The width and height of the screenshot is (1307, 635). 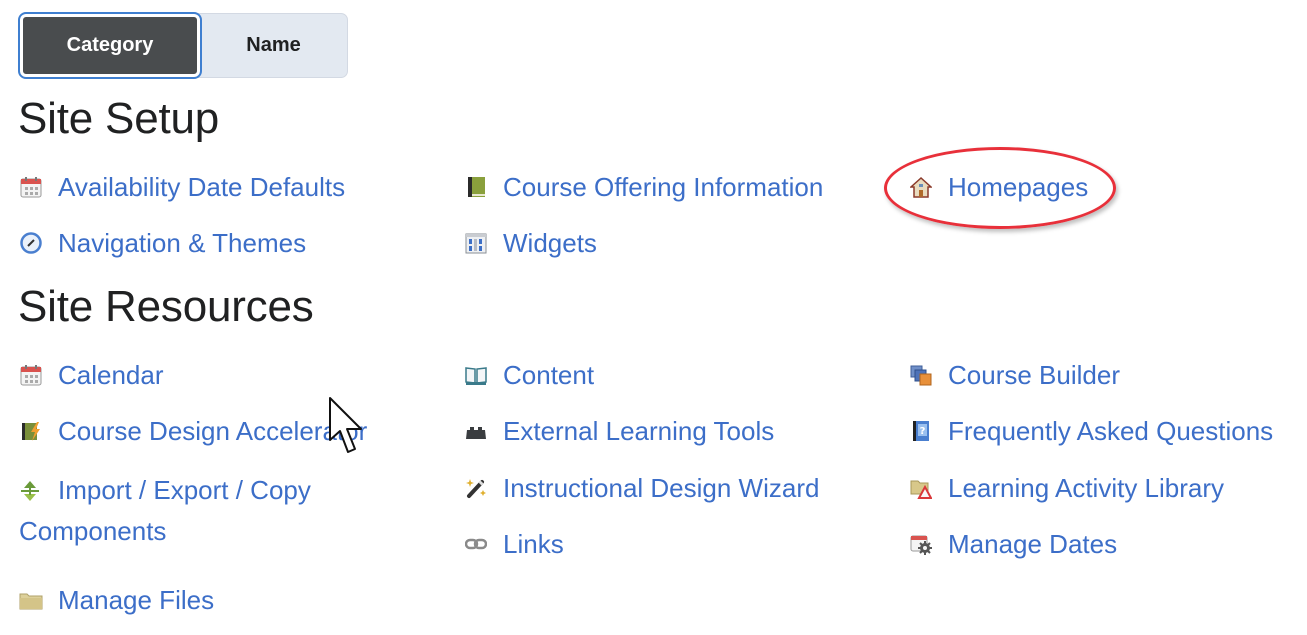 What do you see at coordinates (166, 306) in the screenshot?
I see `section-title-site-resources: Site Resources` at bounding box center [166, 306].